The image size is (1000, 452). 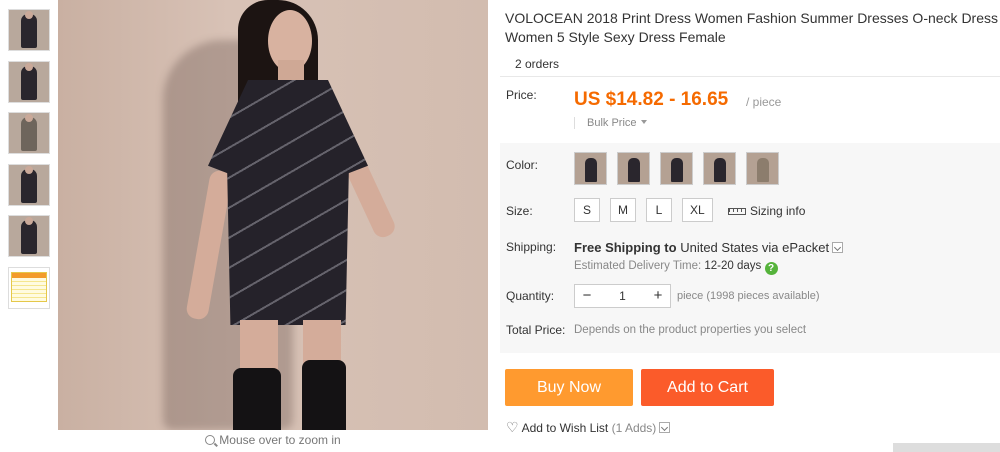 I want to click on quantity-input, so click(x=622, y=296).